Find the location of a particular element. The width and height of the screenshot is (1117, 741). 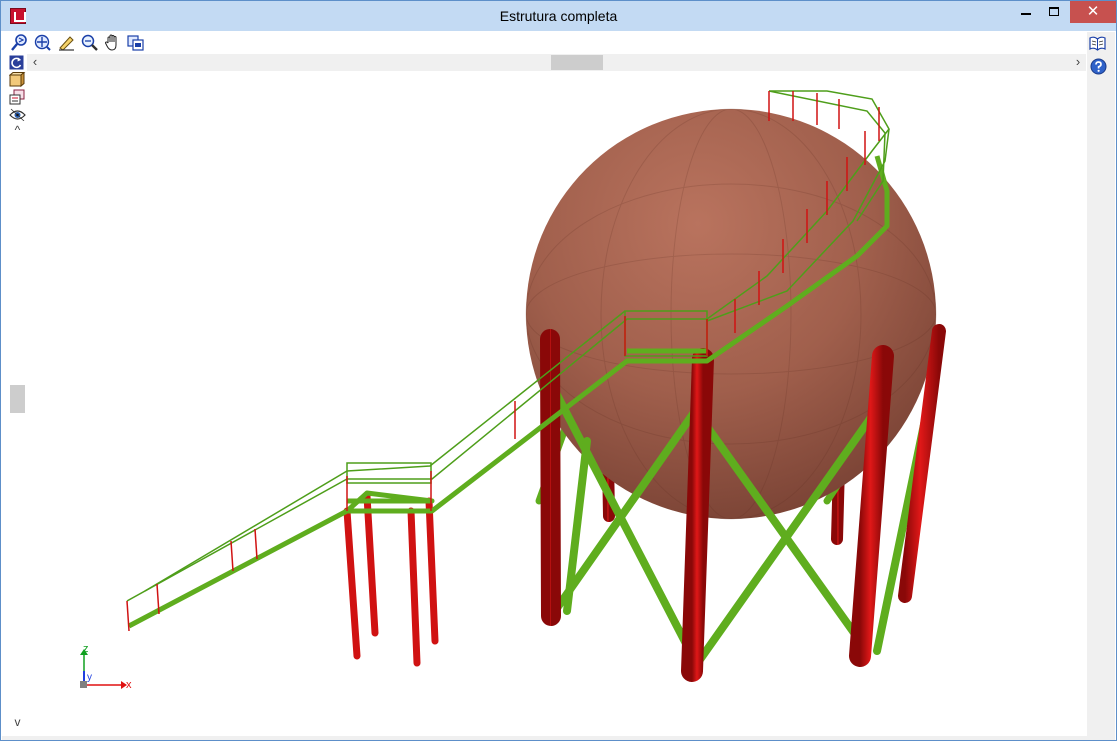

maximize-button is located at coordinates (1054, 12).